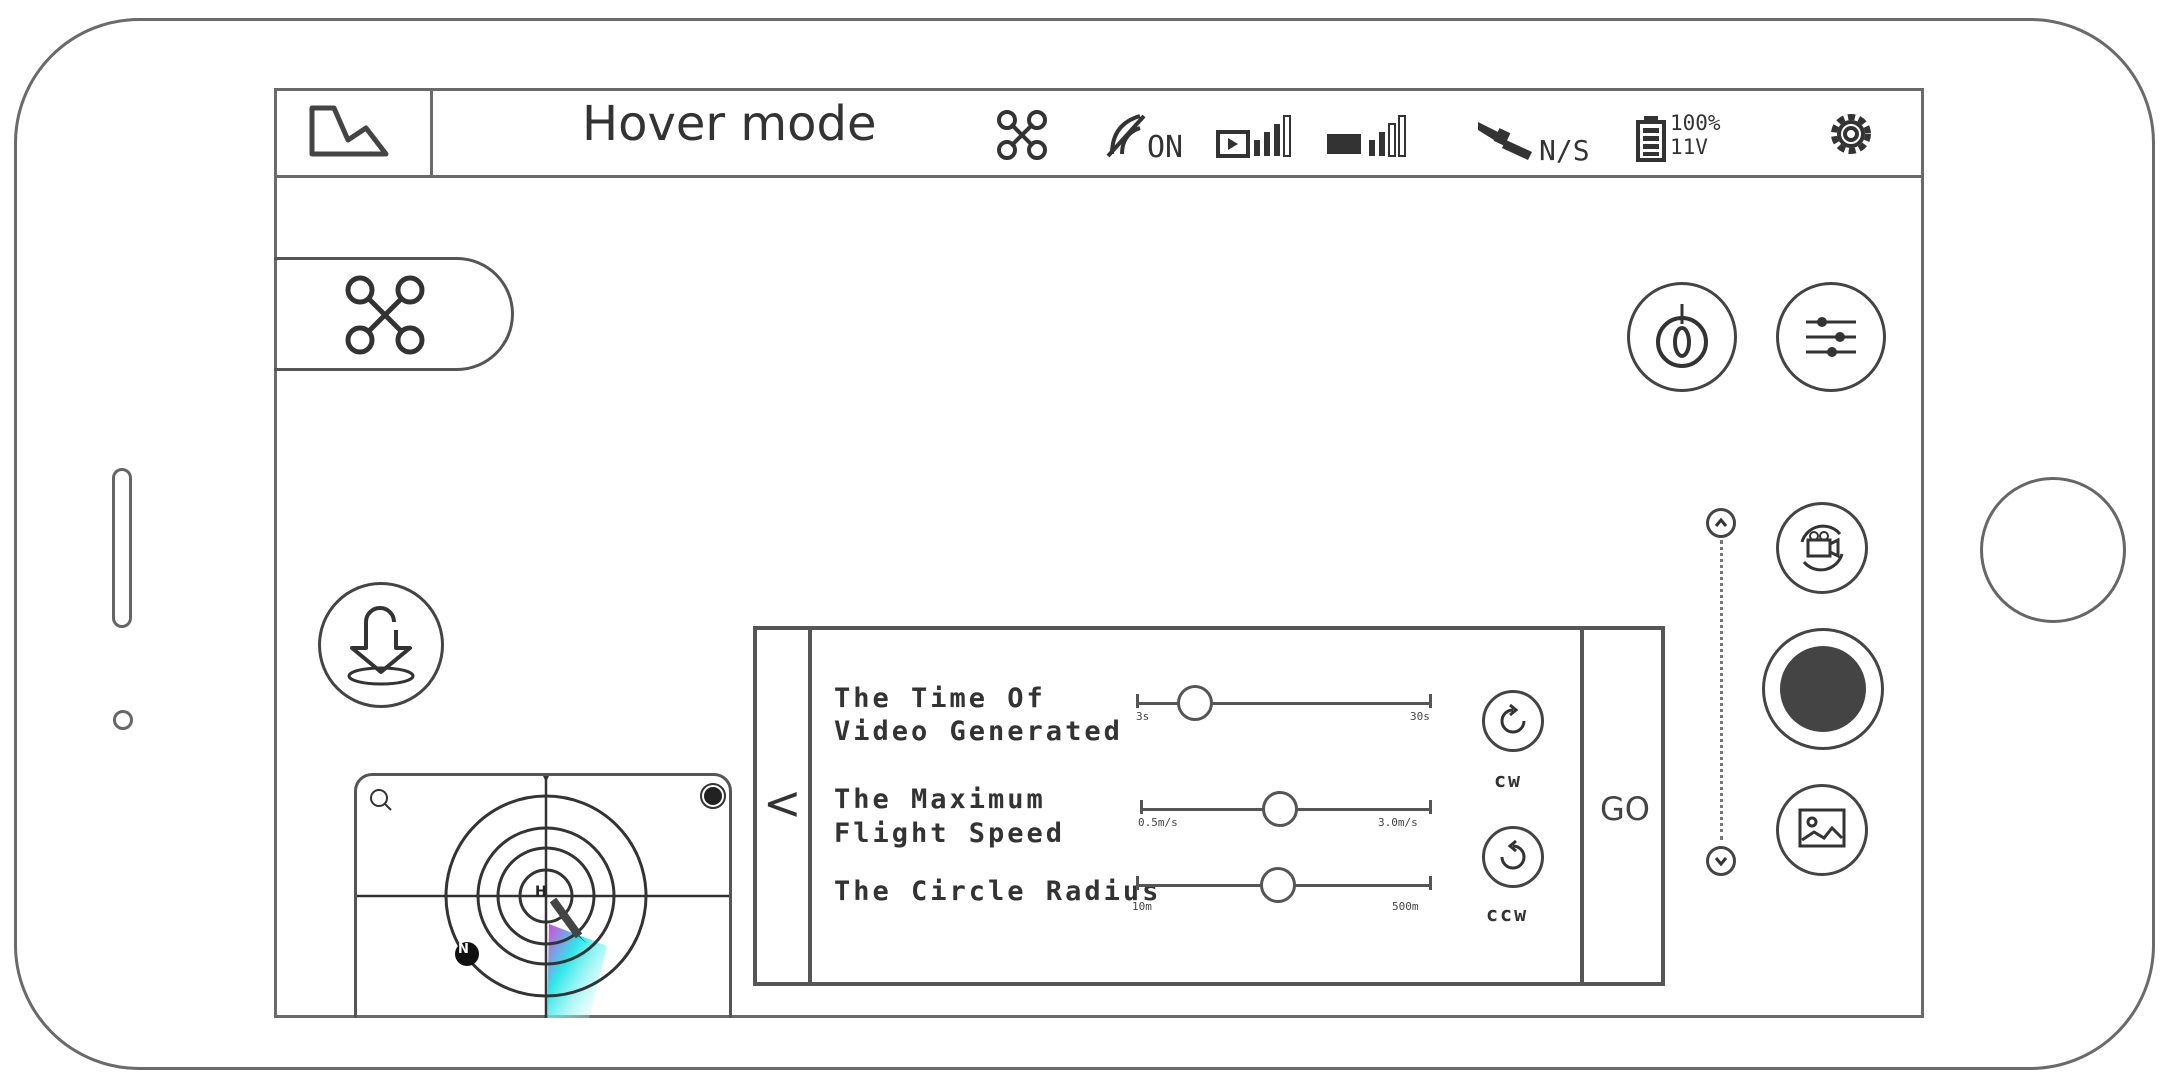 This screenshot has width=2169, height=1078. What do you see at coordinates (1141, 807) in the screenshot?
I see `max-speed-tick-min` at bounding box center [1141, 807].